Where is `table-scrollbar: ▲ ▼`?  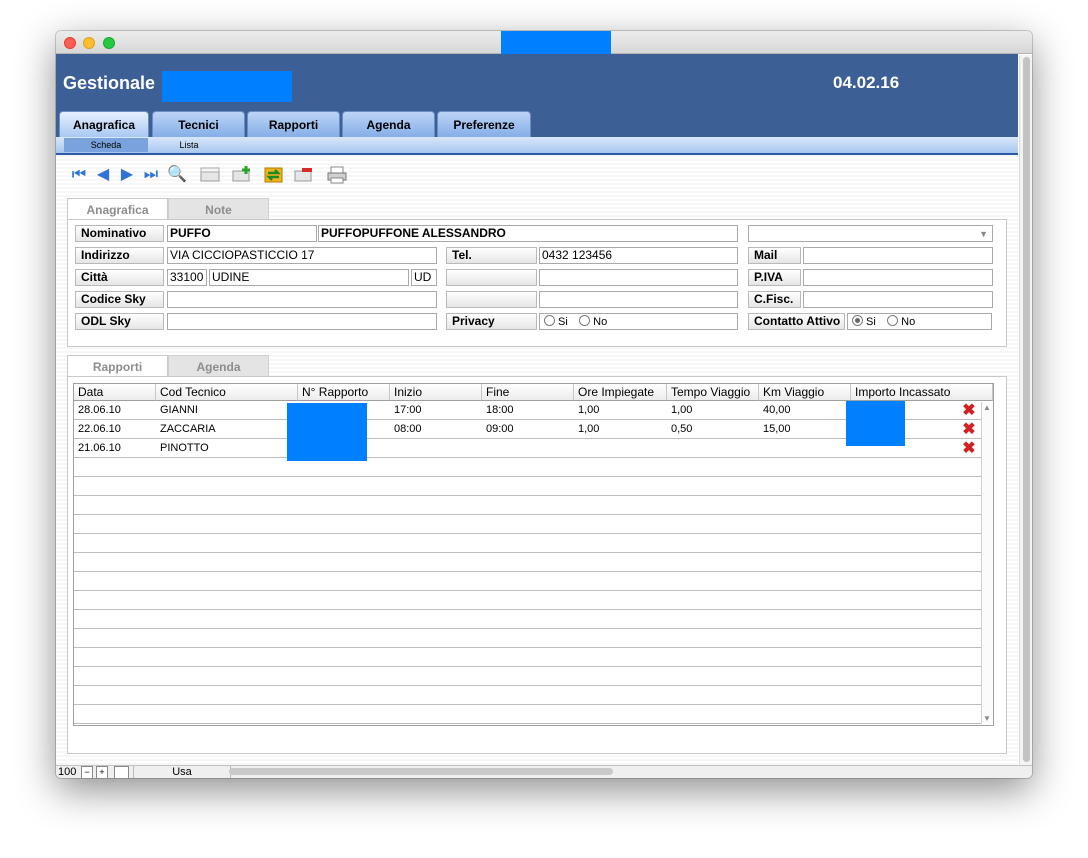
table-scrollbar: ▲ ▼ is located at coordinates (987, 563).